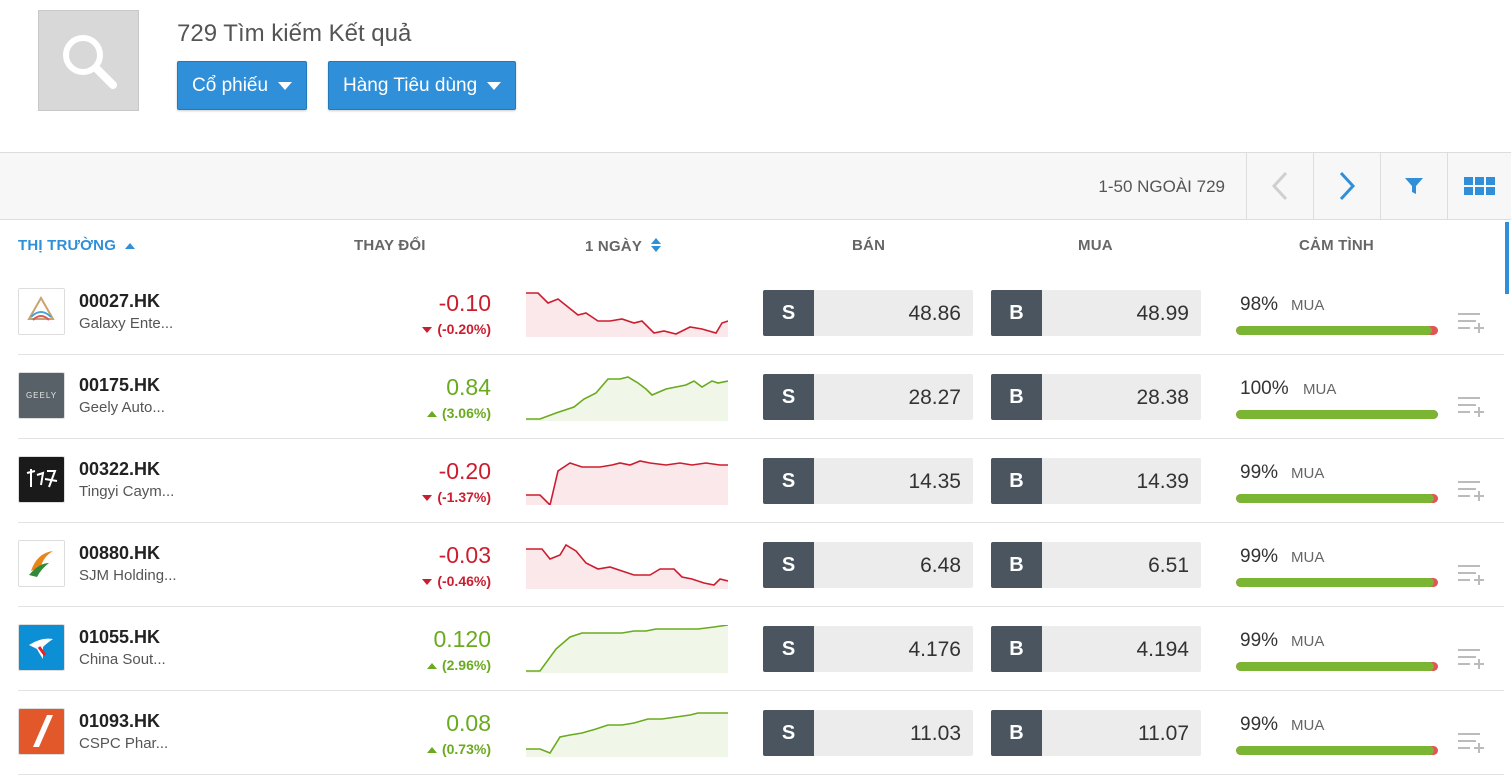 This screenshot has height=784, width=1511. I want to click on sell-price: 48.86, so click(934, 313).